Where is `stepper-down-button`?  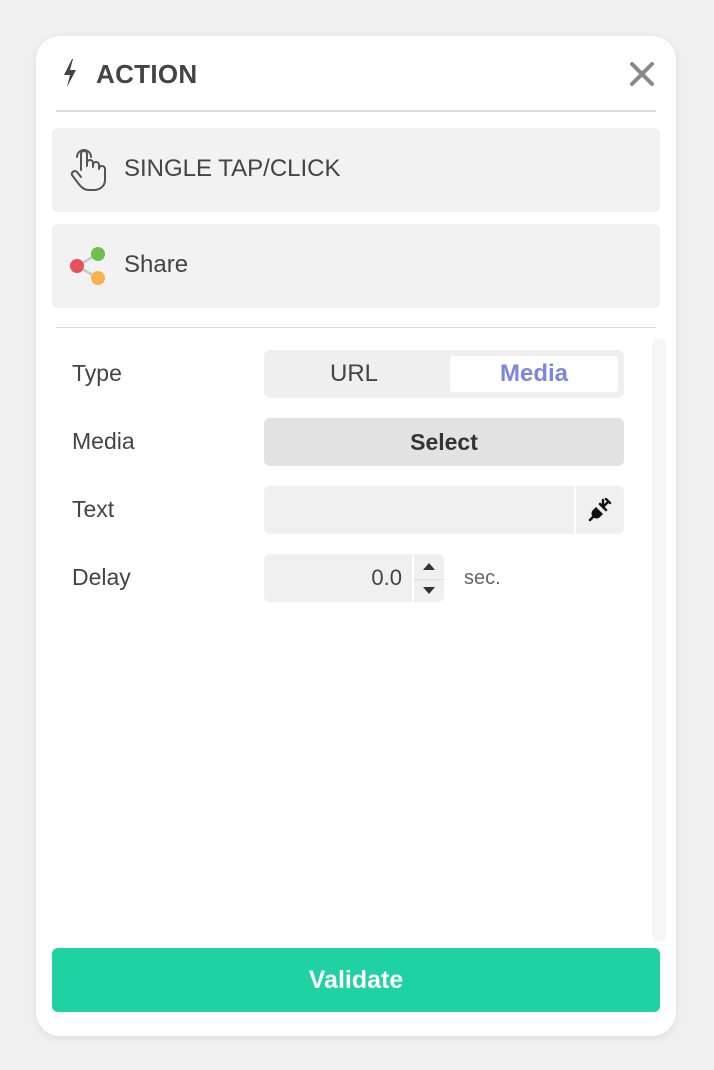
stepper-down-button is located at coordinates (429, 591).